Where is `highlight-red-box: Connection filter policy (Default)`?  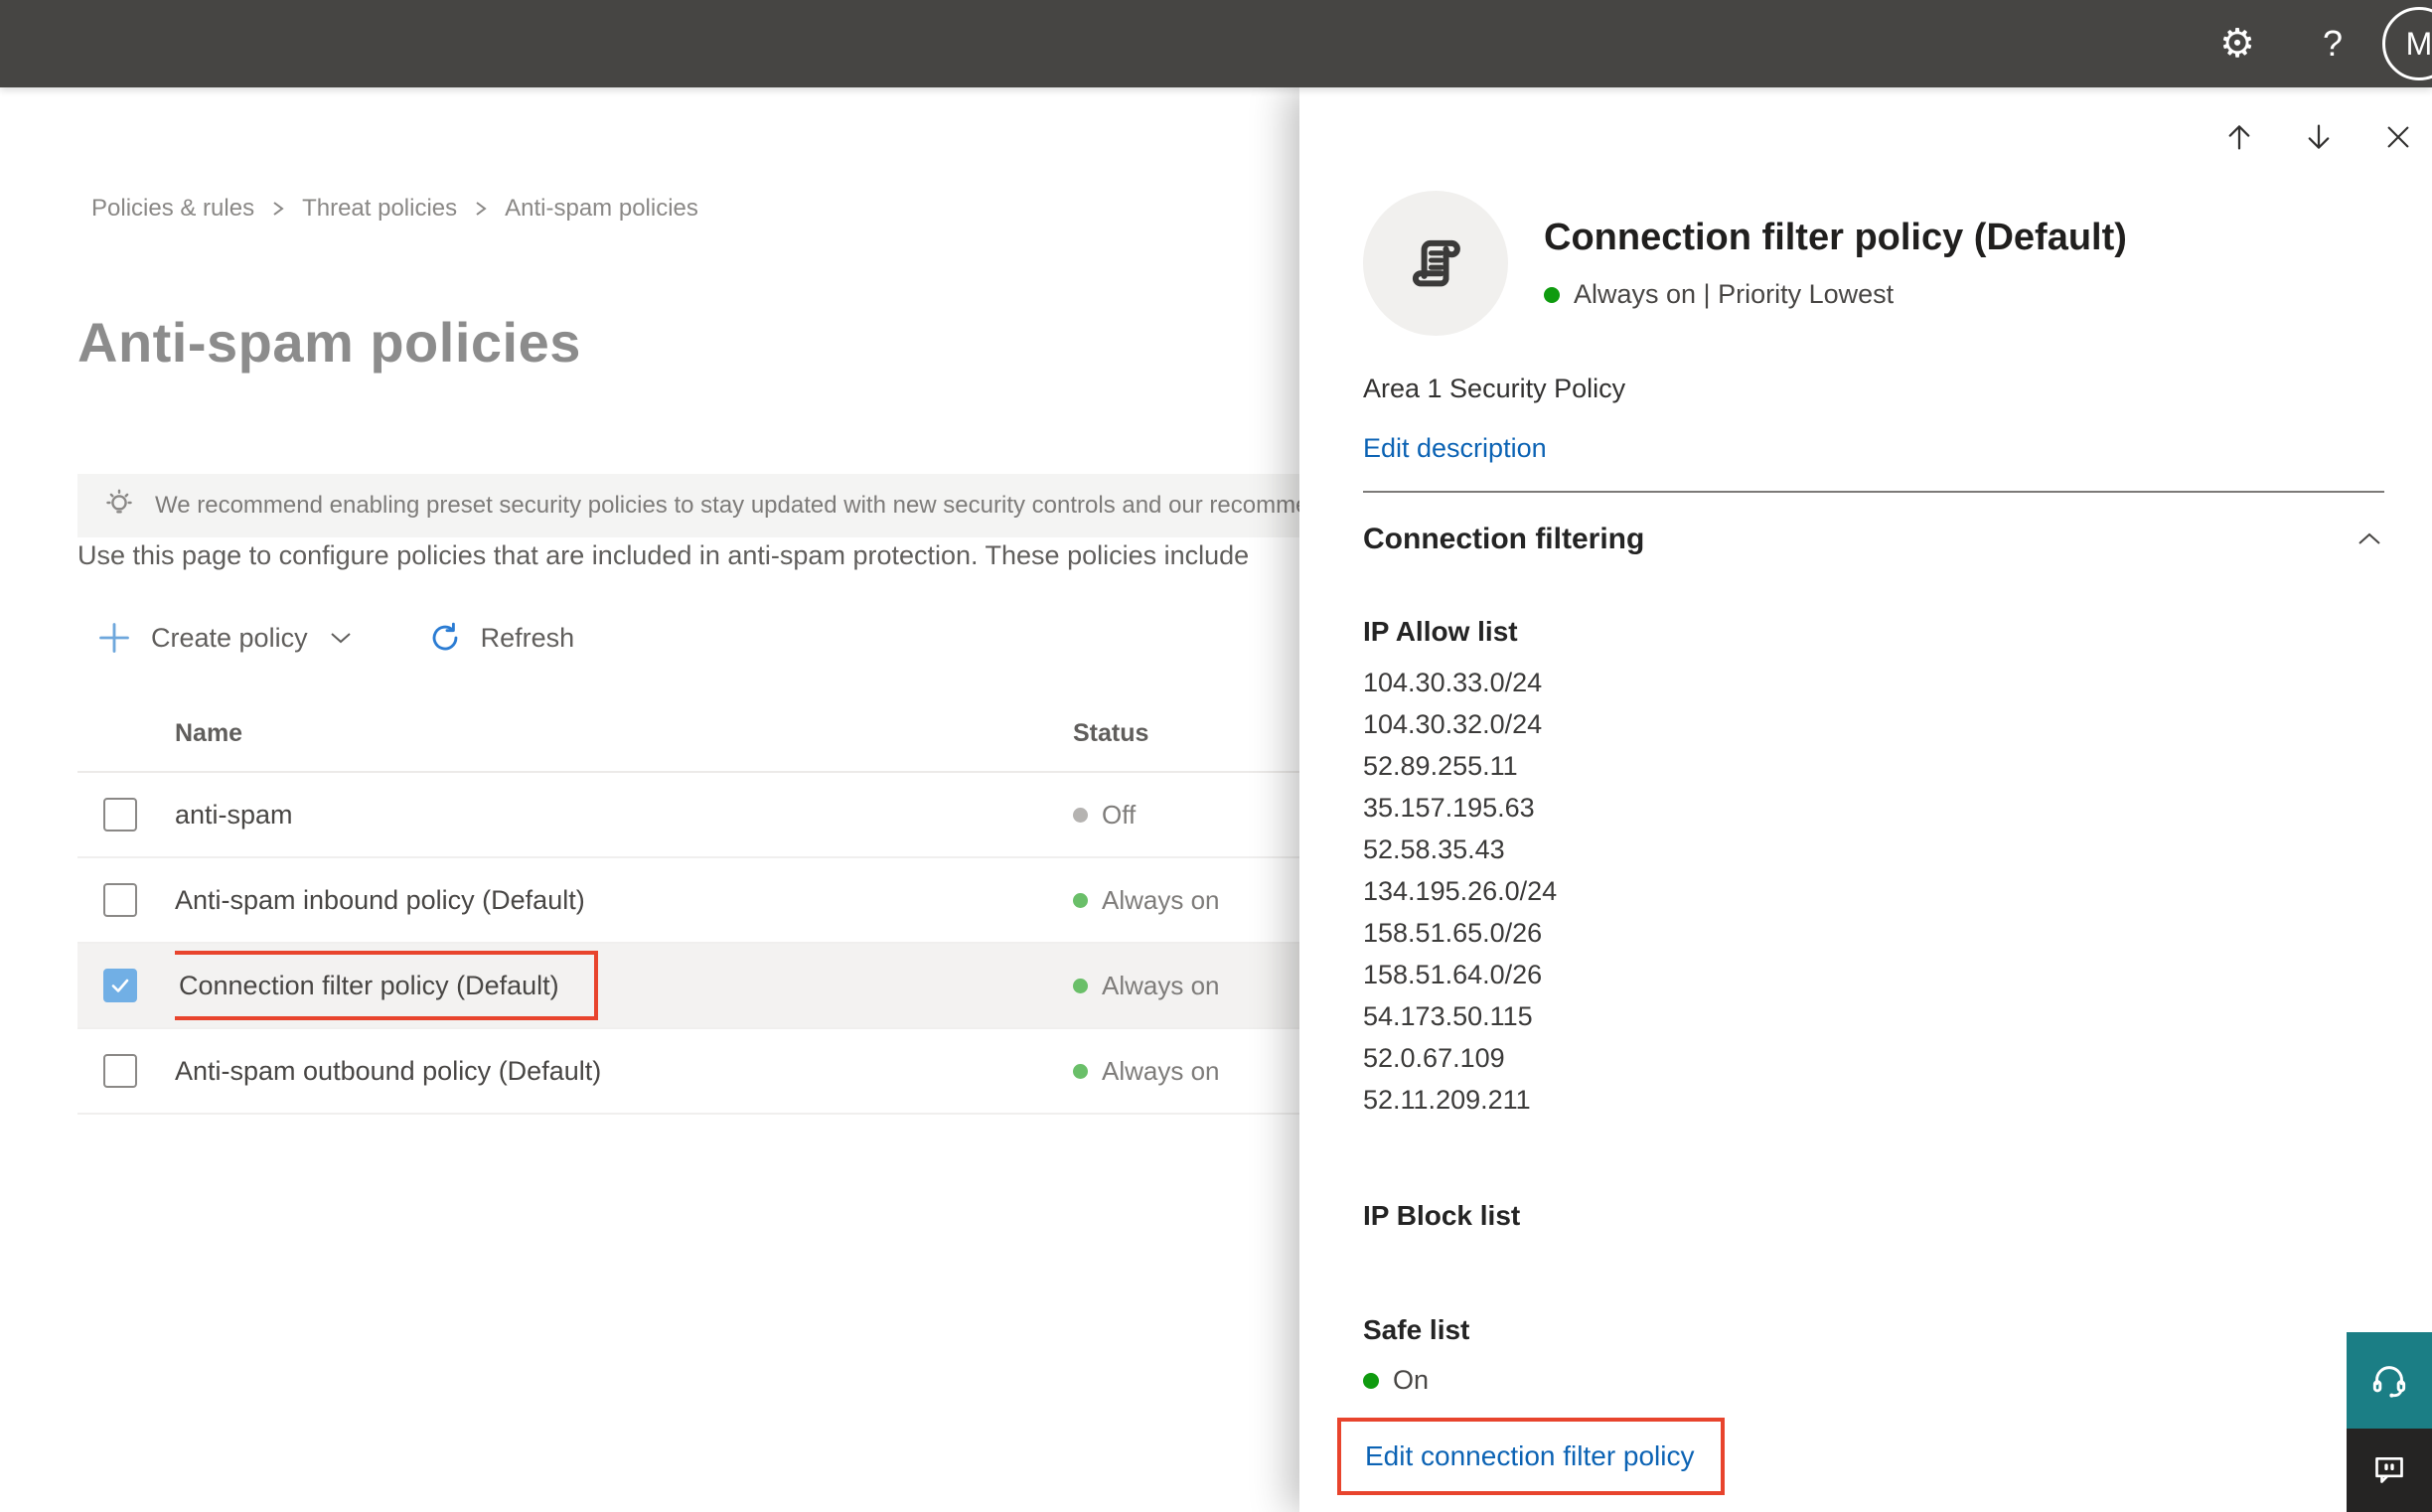 highlight-red-box: Connection filter policy (Default) is located at coordinates (386, 985).